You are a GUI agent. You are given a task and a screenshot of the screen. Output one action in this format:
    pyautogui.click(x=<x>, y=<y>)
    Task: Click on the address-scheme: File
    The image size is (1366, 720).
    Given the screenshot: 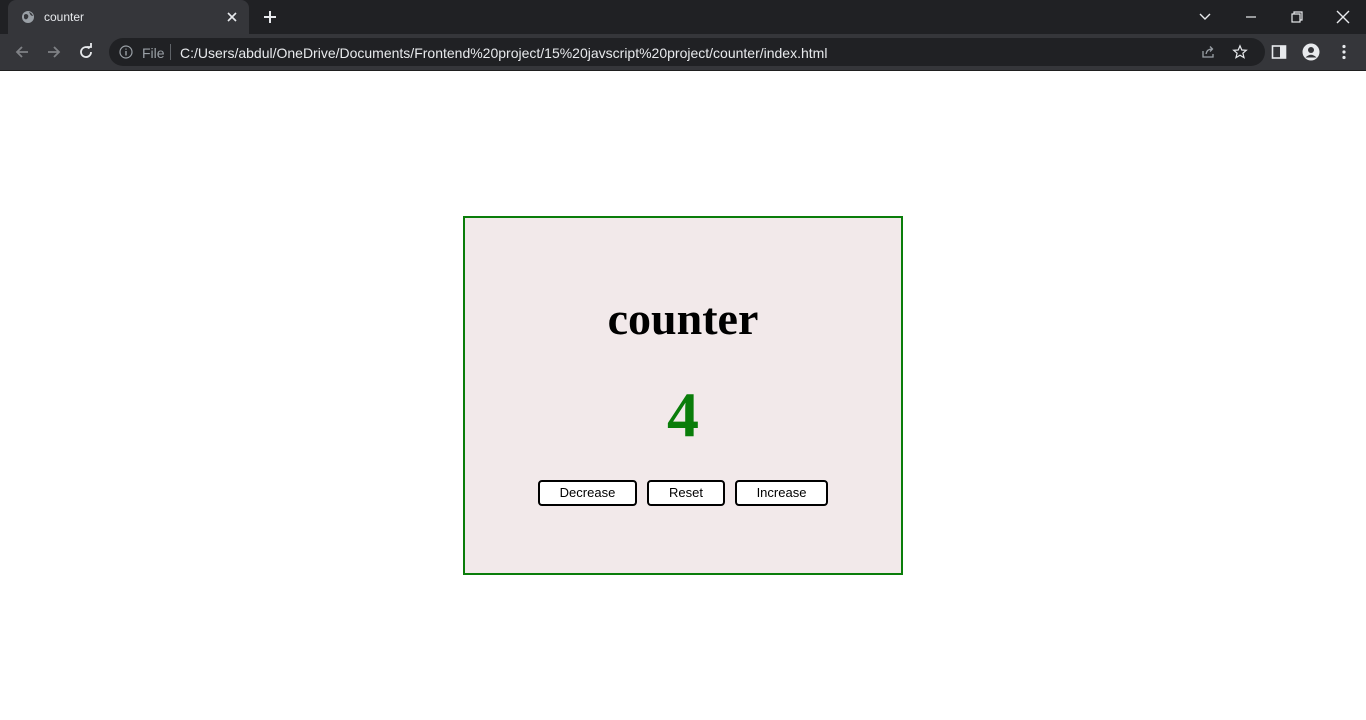 What is the action you would take?
    pyautogui.click(x=153, y=53)
    